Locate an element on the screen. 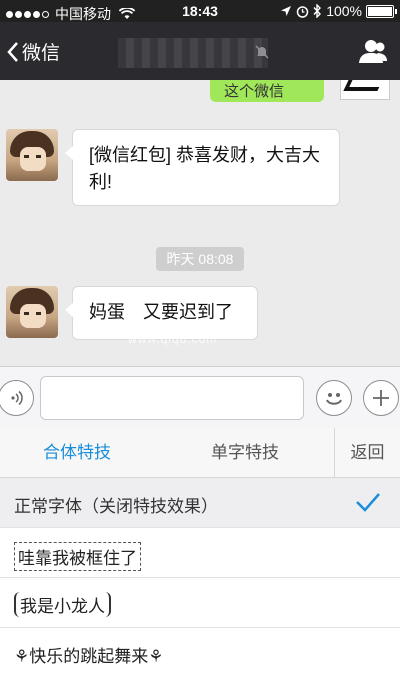 The image size is (400, 678). checkmark-icon is located at coordinates (368, 502).